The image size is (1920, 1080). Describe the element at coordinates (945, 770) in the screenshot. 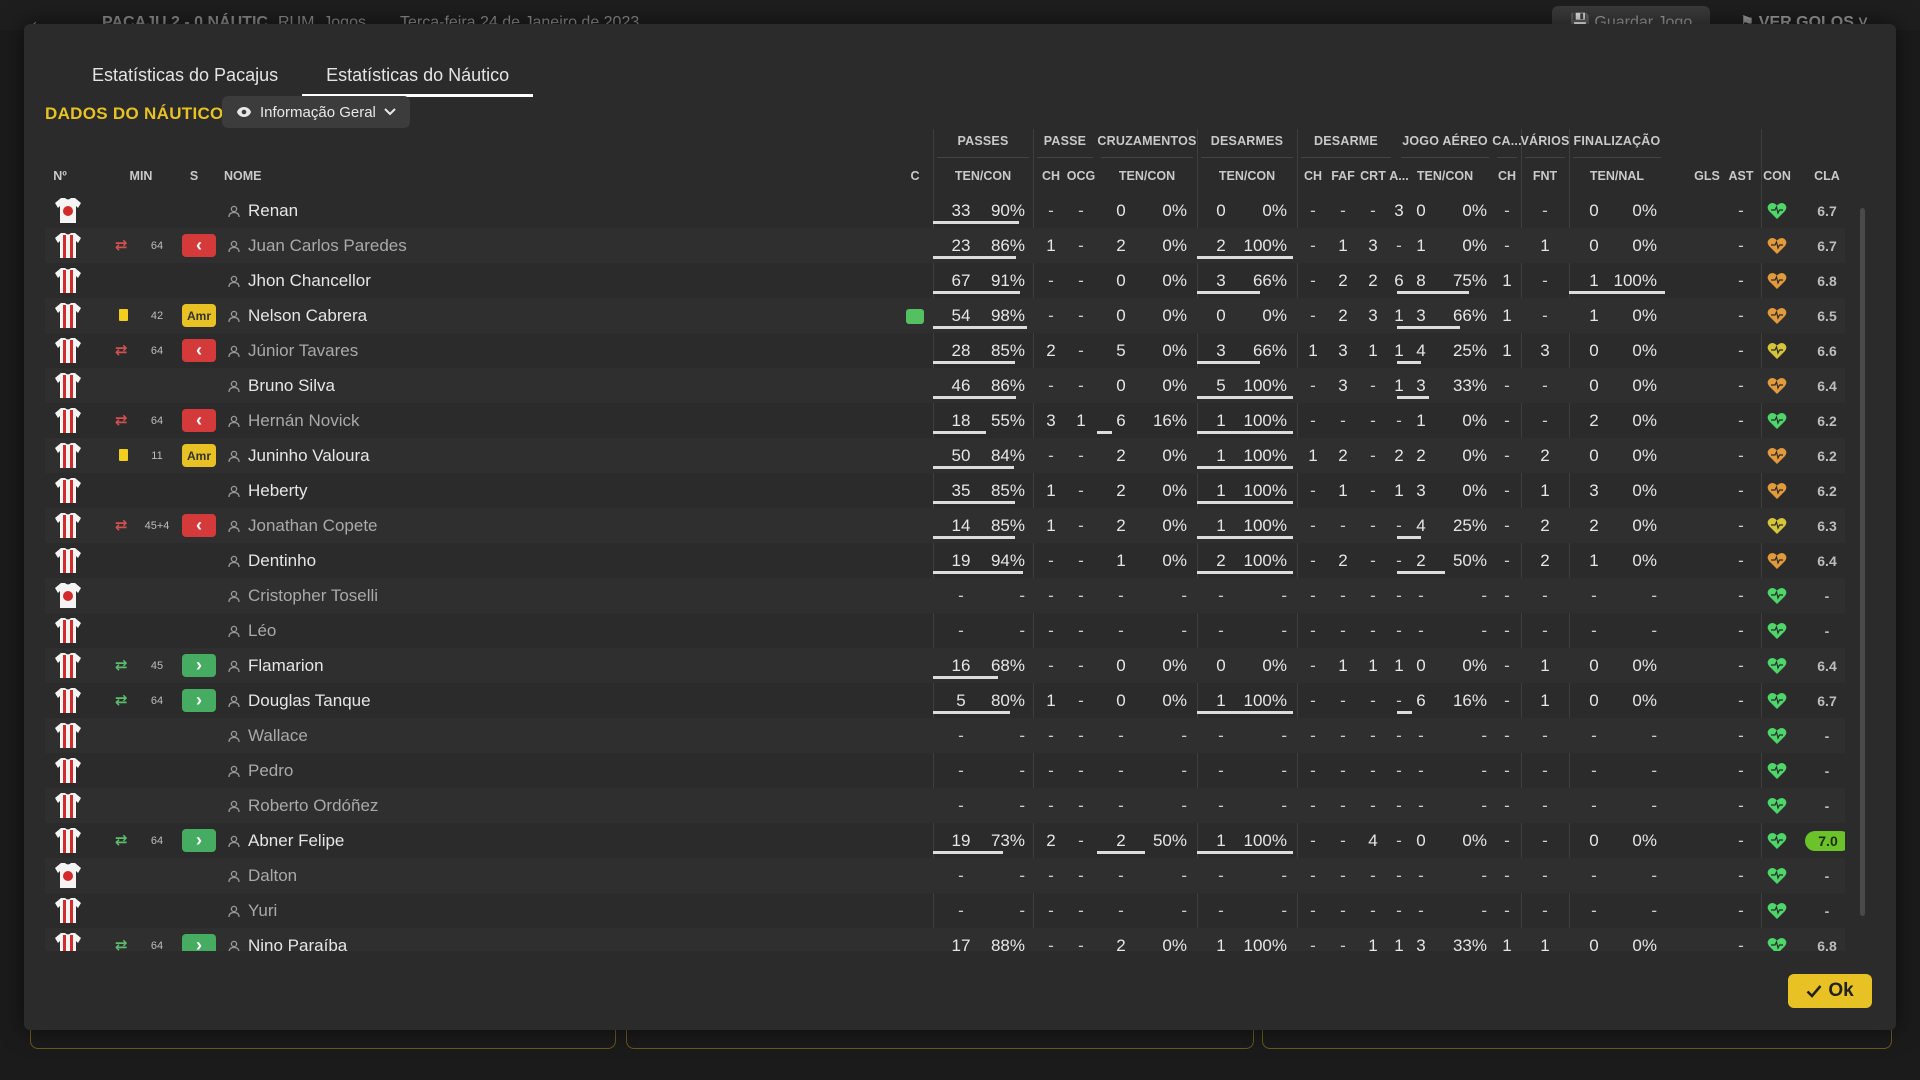

I see `table-row: Pedro - - - - - - - - - - - - - - - - - - - -` at that location.